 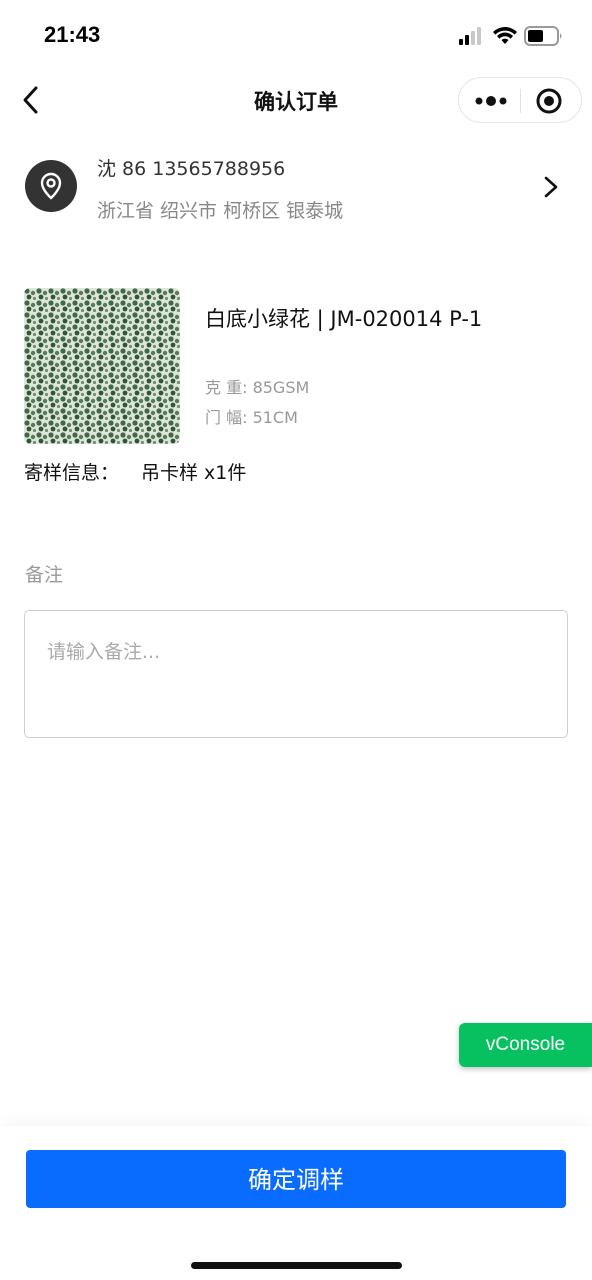 What do you see at coordinates (296, 674) in the screenshot?
I see `remark-input` at bounding box center [296, 674].